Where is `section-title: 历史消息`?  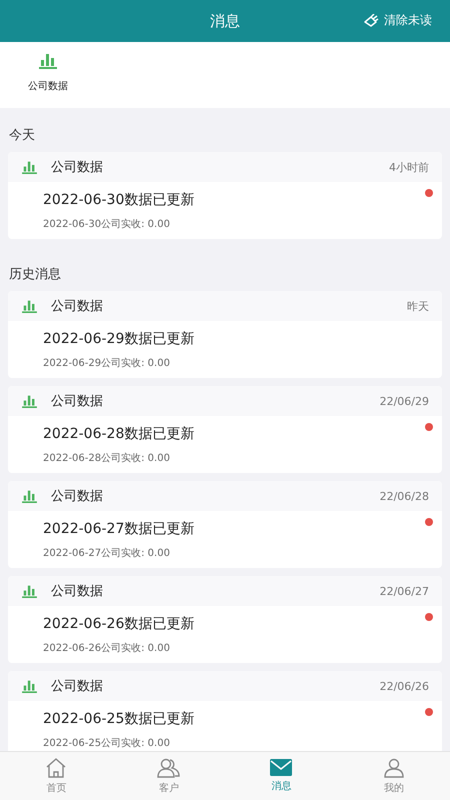
section-title: 历史消息 is located at coordinates (35, 275).